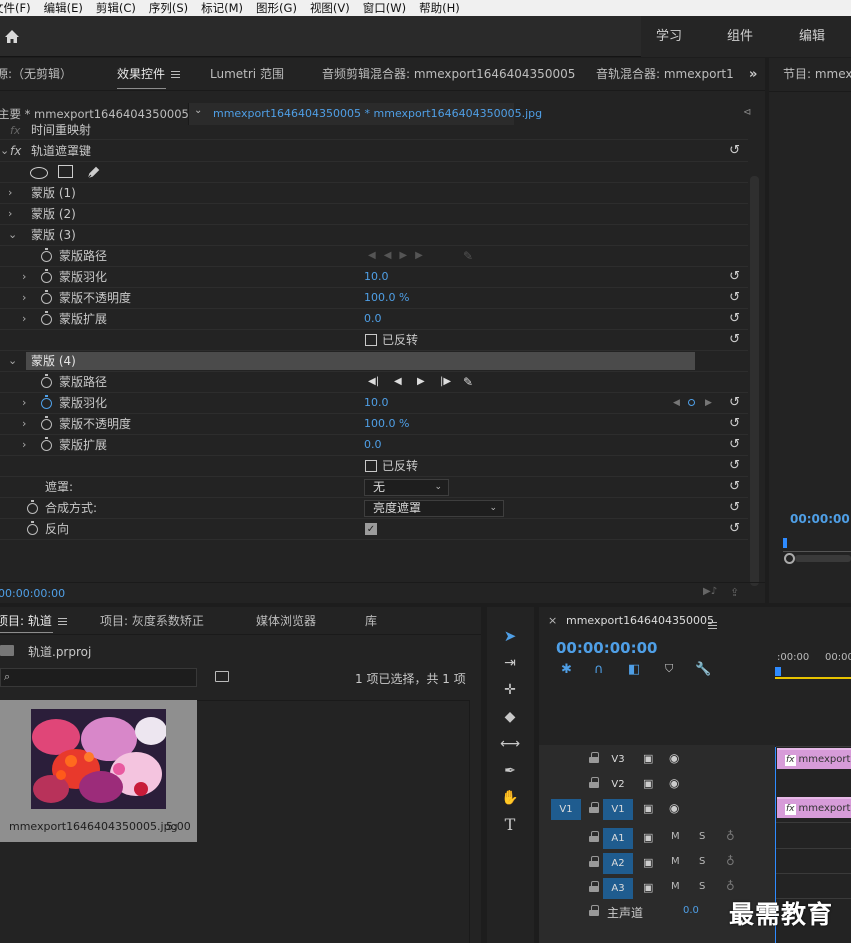  Describe the element at coordinates (708, 403) in the screenshot. I see `next-keyframe-icon: ▶` at that location.